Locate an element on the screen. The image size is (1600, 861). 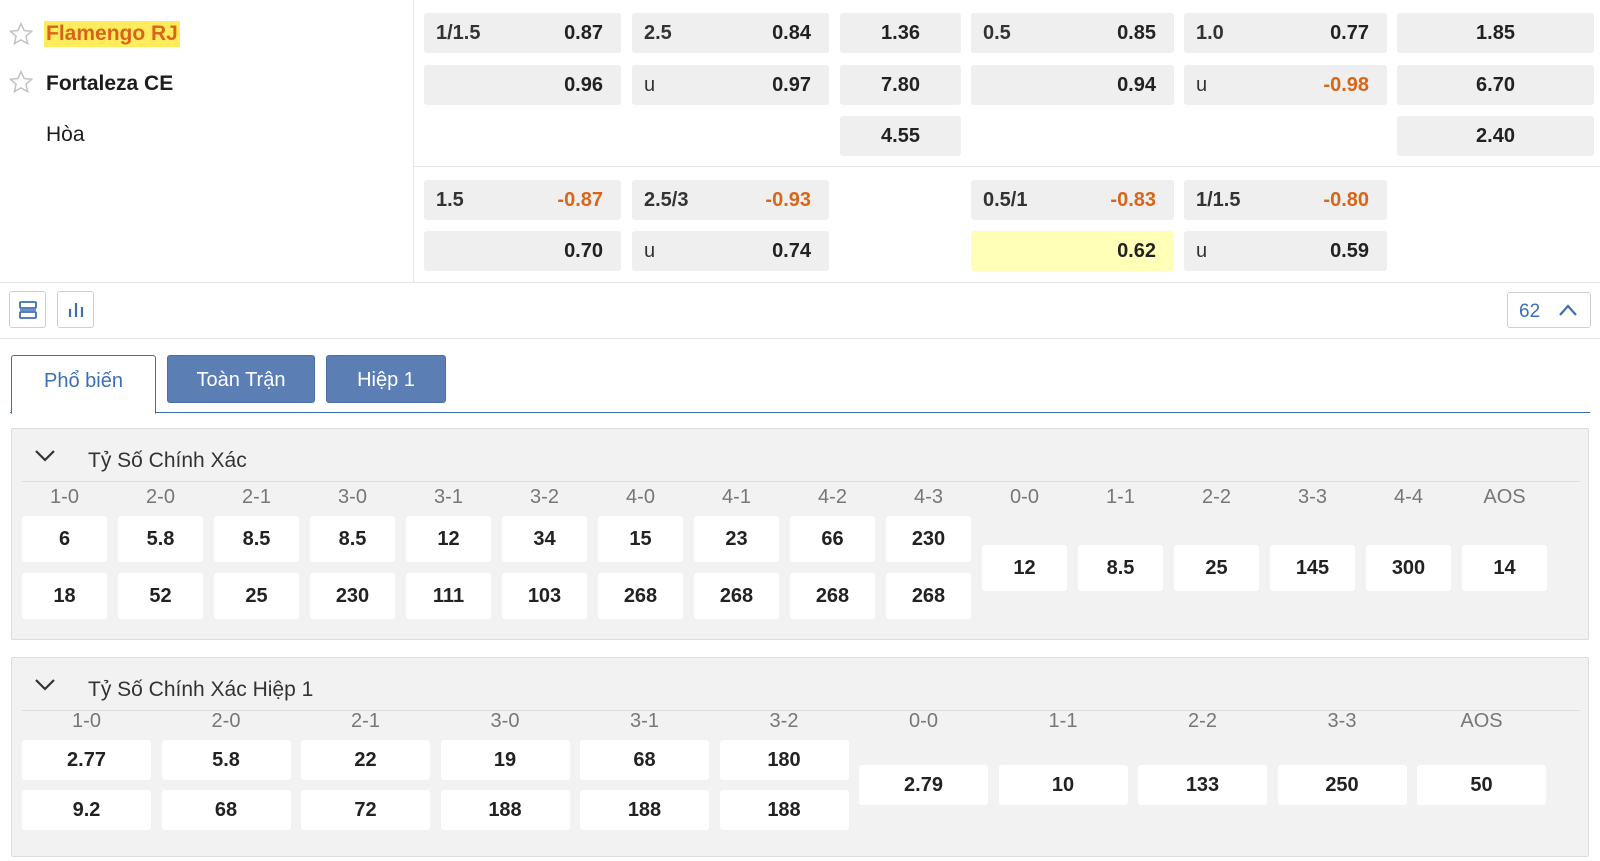
score-odds-home: 6 is located at coordinates (64, 539).